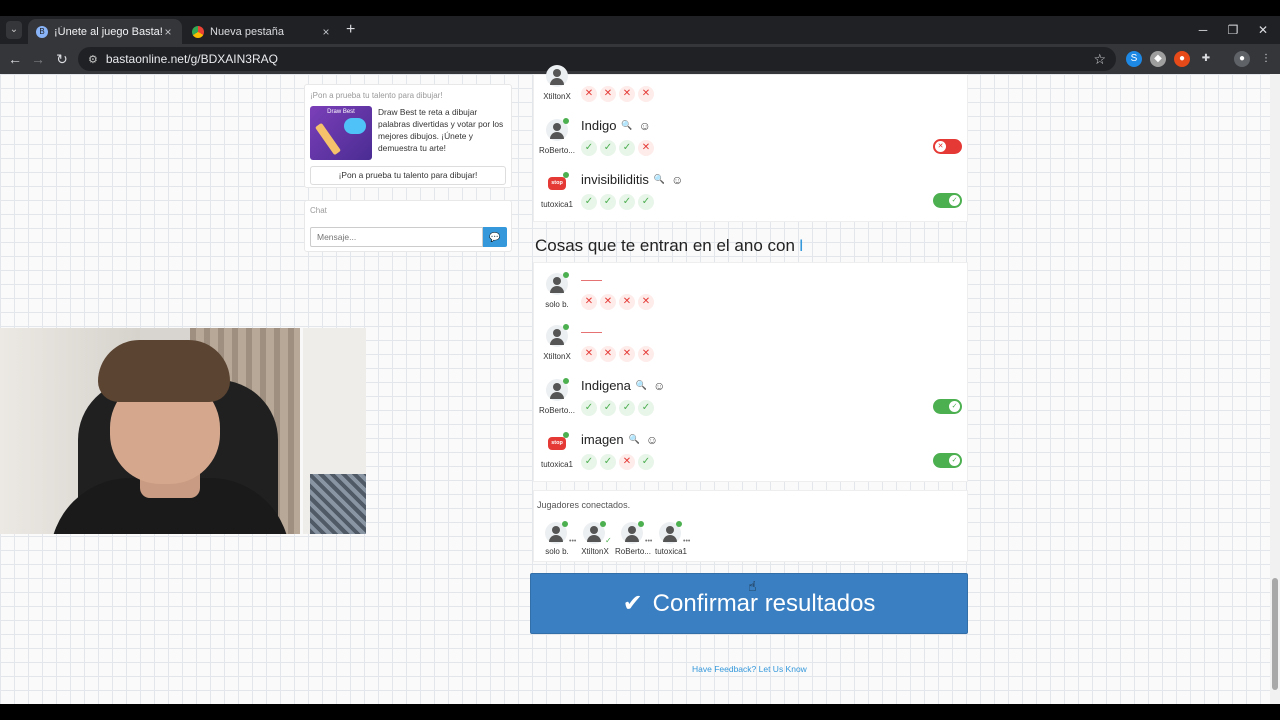 This screenshot has width=1280, height=720. What do you see at coordinates (1206, 59) in the screenshot?
I see `puzzle-icon: ✚` at bounding box center [1206, 59].